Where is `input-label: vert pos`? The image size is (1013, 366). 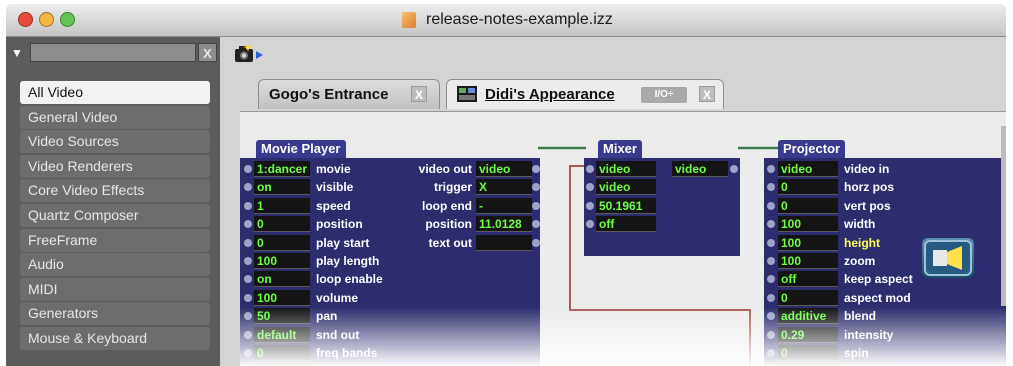 input-label: vert pos is located at coordinates (867, 205).